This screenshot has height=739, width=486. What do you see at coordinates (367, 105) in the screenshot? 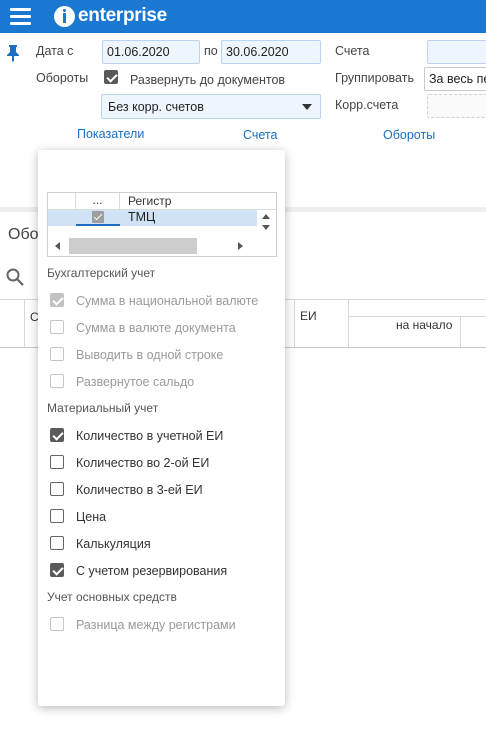
I see `corr-accounts-label: Корр.счета` at bounding box center [367, 105].